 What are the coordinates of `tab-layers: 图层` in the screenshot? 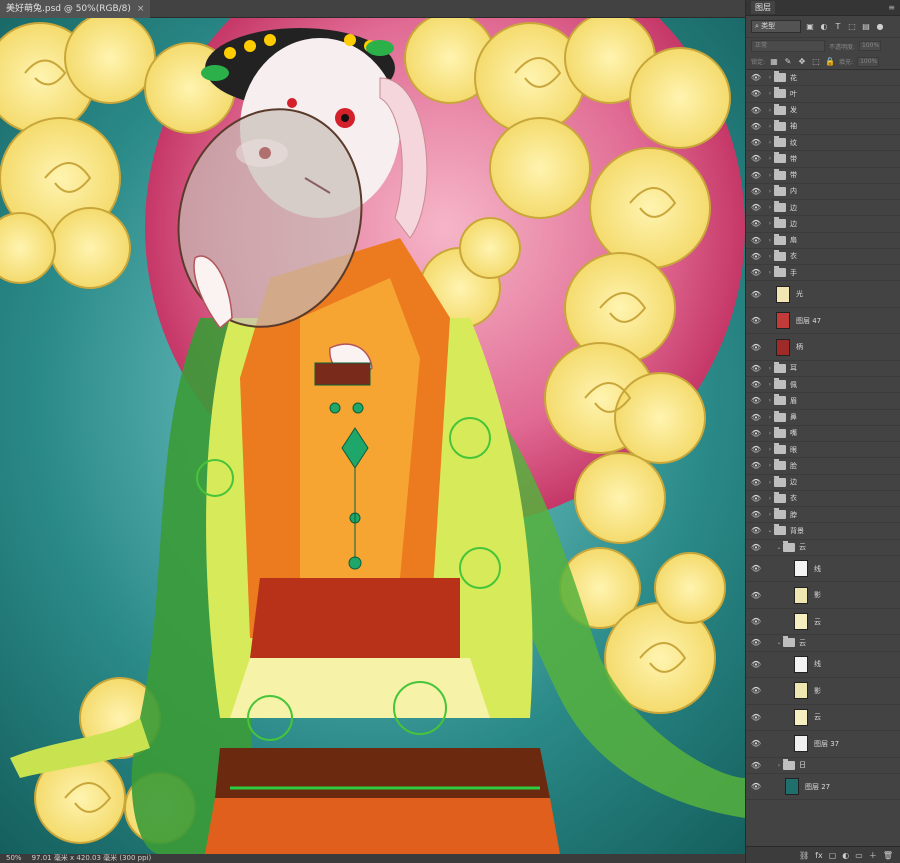 It's located at (763, 7).